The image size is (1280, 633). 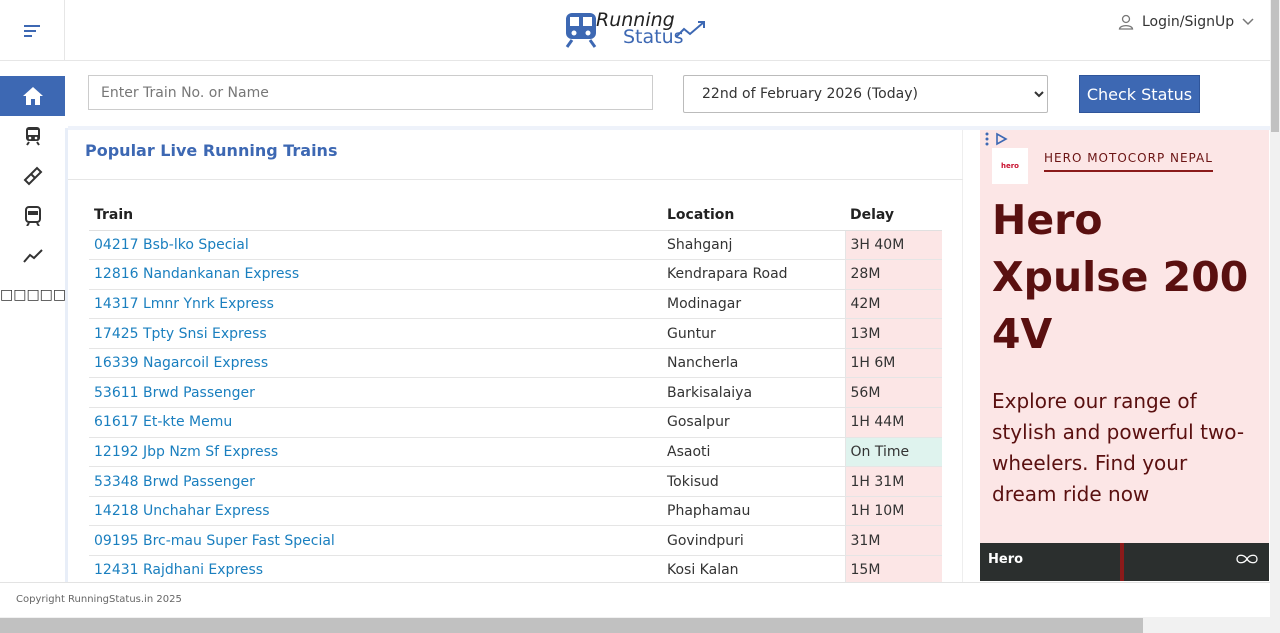 I want to click on chevron-down-icon, so click(x=1248, y=22).